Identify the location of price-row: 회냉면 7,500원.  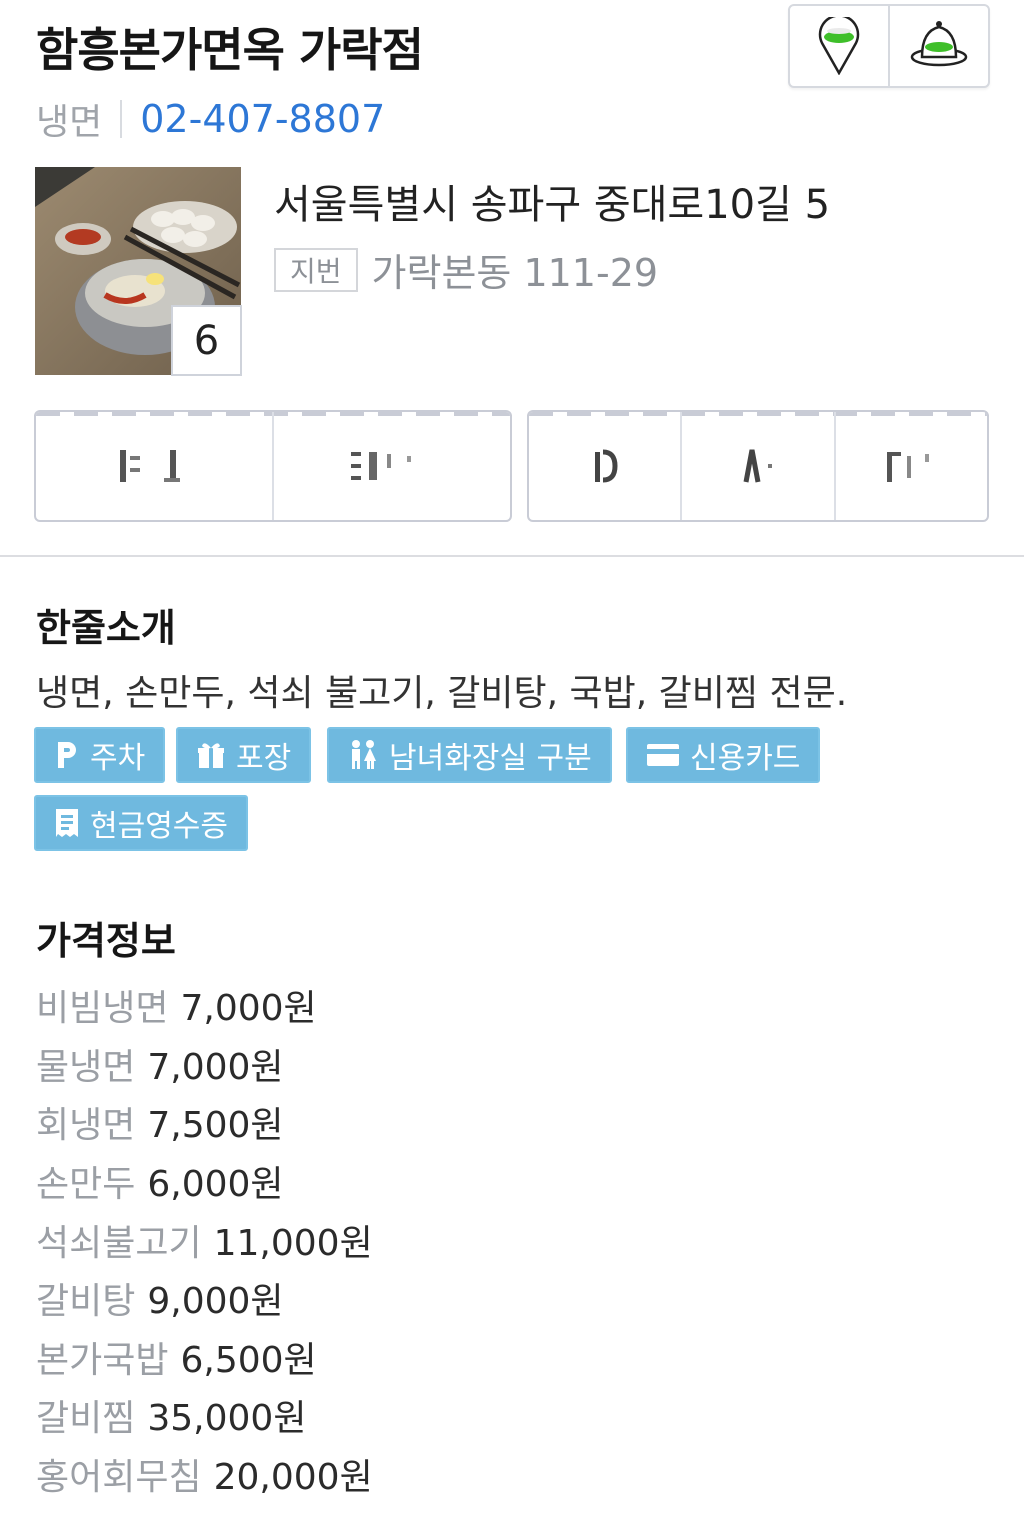
(204, 1122).